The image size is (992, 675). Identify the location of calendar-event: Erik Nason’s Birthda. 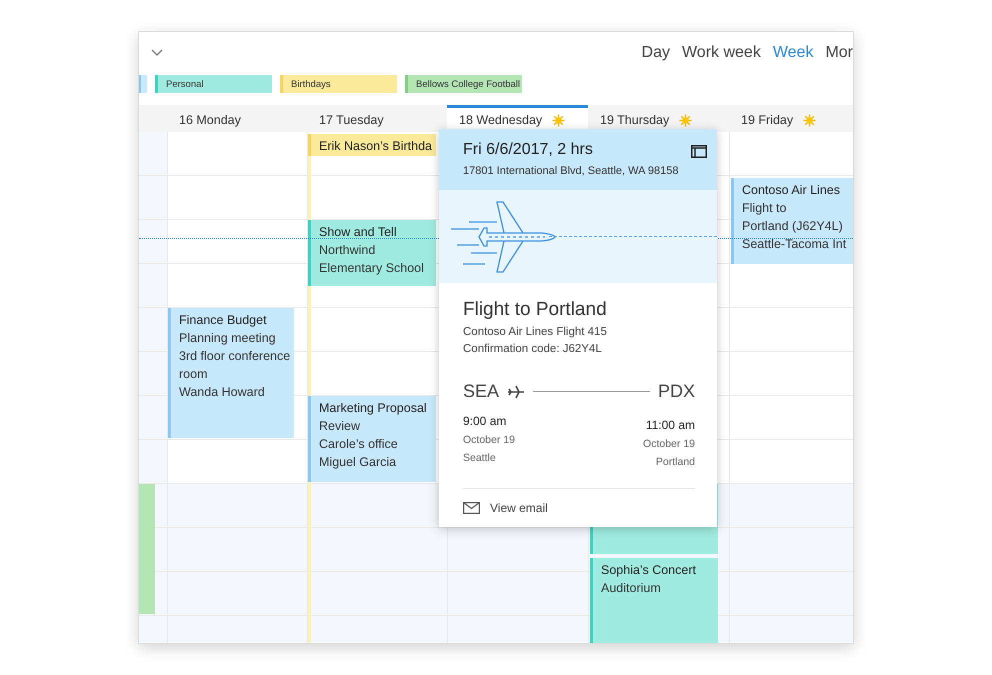
(372, 145).